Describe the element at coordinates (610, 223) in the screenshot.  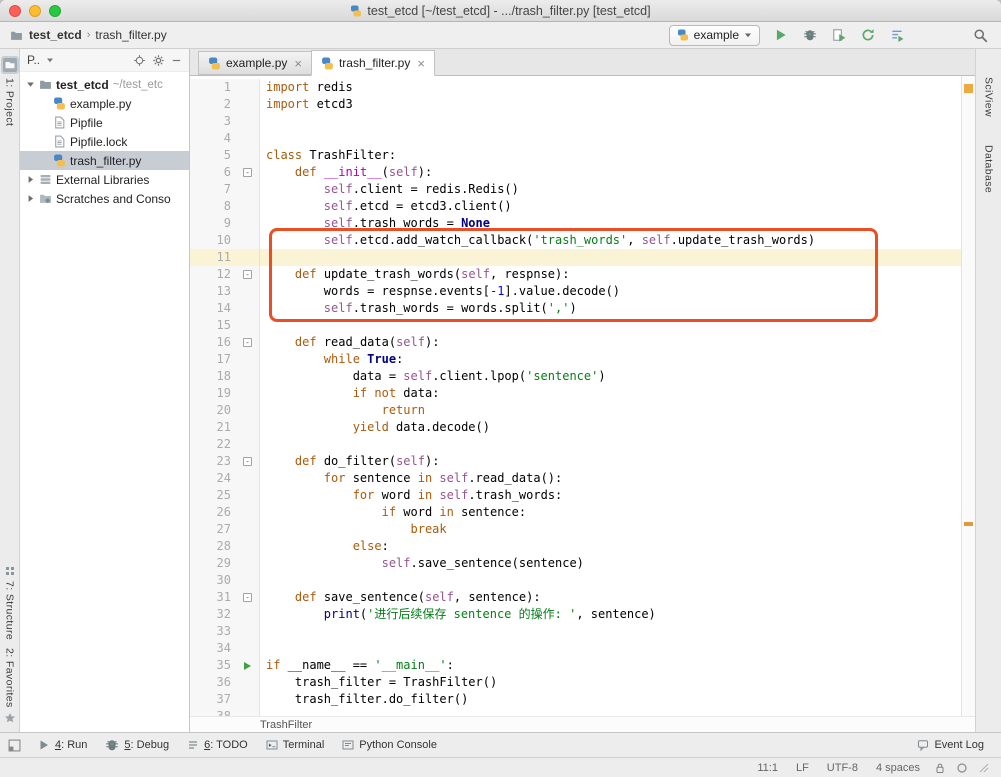
I see `code-text: self.trash_words = None` at that location.